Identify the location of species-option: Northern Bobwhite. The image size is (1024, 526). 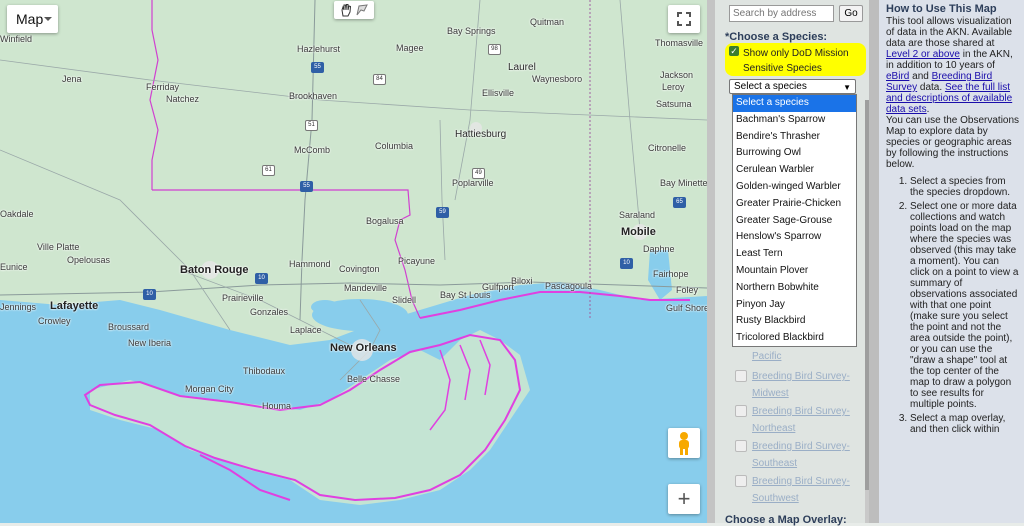
(794, 288).